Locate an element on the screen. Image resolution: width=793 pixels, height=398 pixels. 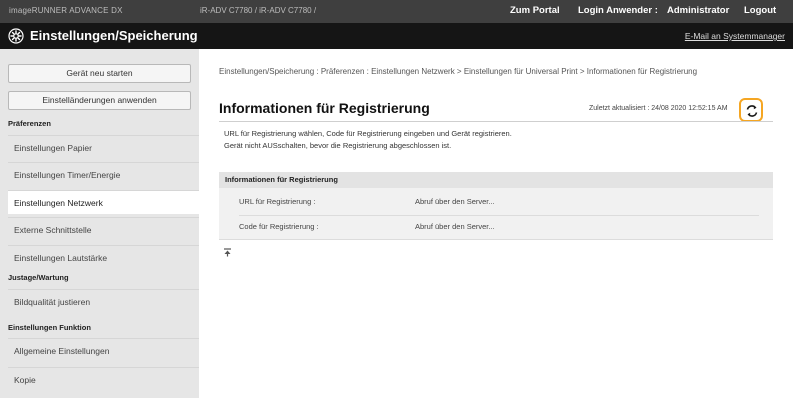
sidebar-item-external-interface: Externe Schnittstelle is located at coordinates (103, 229).